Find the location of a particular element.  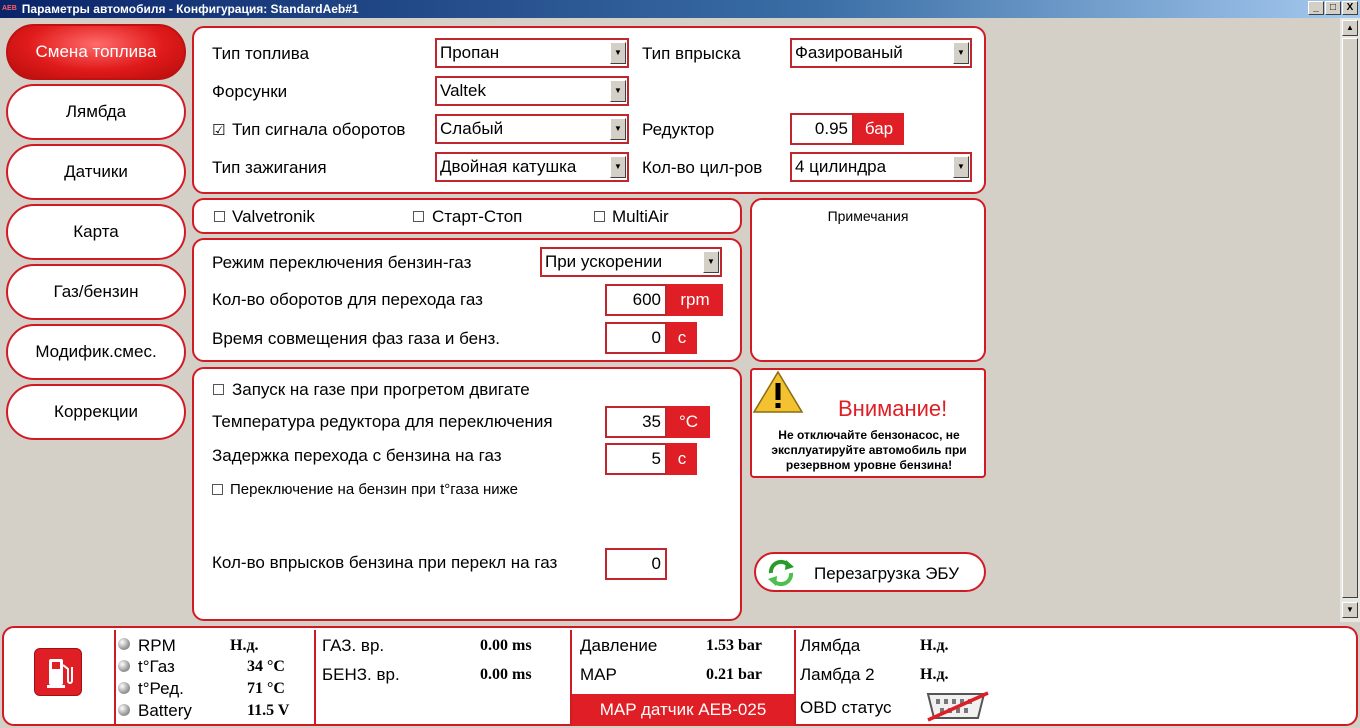

maximize-button: □ is located at coordinates (1333, 8).